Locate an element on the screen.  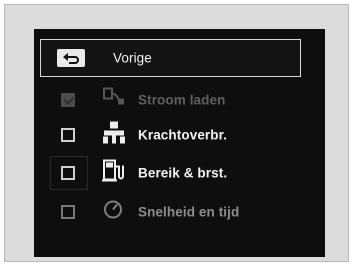
fuel-range-icon is located at coordinates (113, 173).